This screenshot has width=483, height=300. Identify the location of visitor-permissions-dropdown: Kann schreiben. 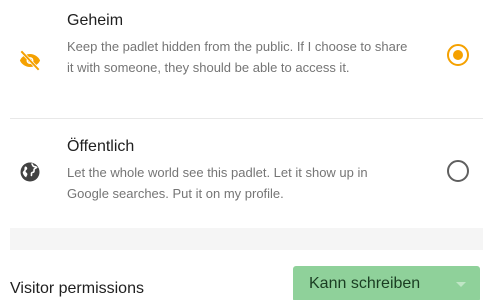
(386, 283).